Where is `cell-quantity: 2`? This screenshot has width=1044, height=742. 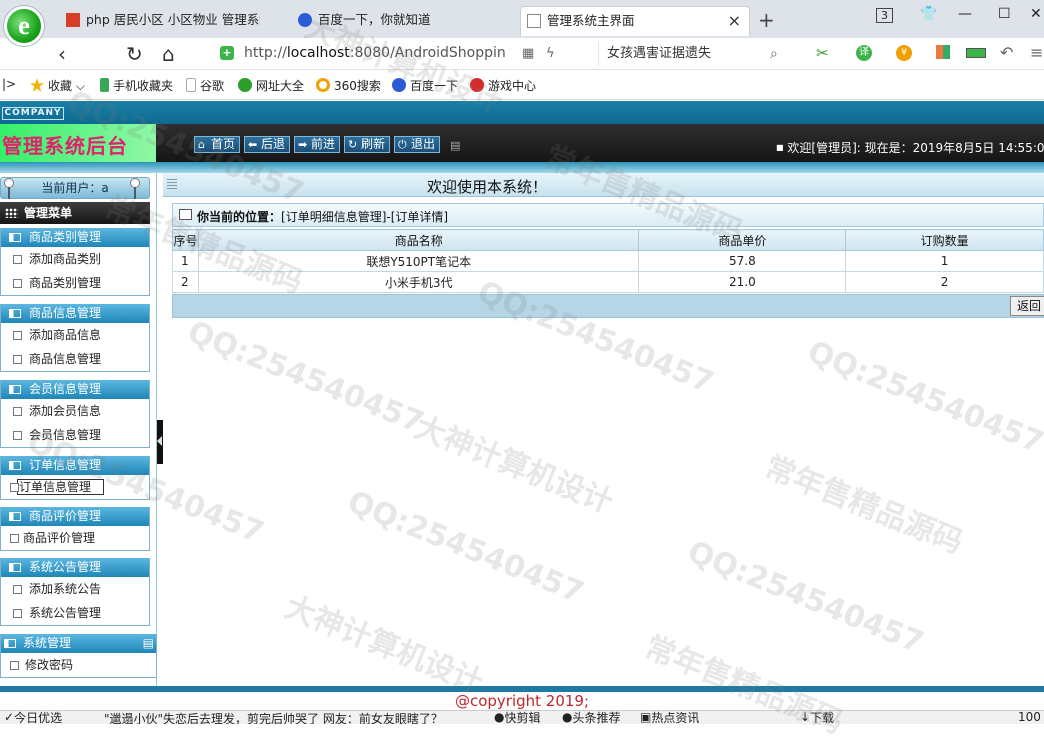
cell-quantity: 2 is located at coordinates (944, 282).